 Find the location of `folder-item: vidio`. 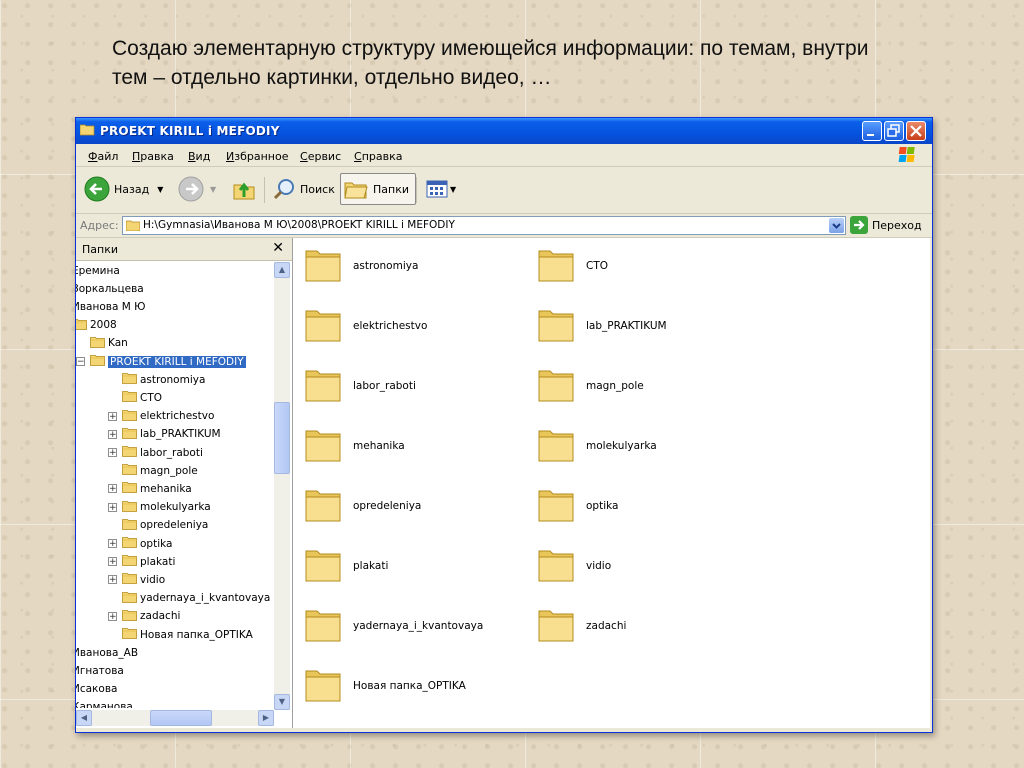

folder-item: vidio is located at coordinates (646, 566).